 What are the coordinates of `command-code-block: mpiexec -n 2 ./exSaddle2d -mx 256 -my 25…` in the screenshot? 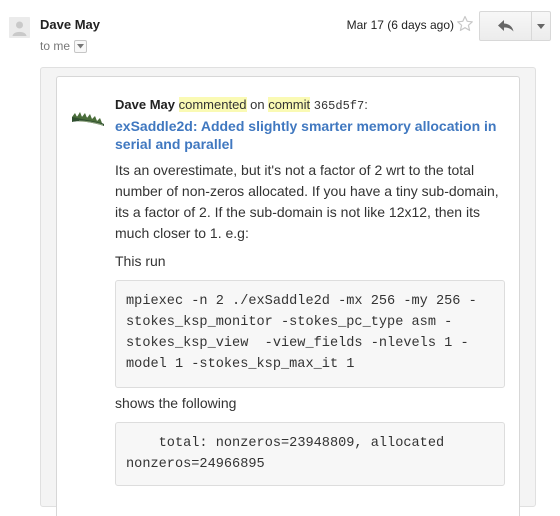 It's located at (310, 334).